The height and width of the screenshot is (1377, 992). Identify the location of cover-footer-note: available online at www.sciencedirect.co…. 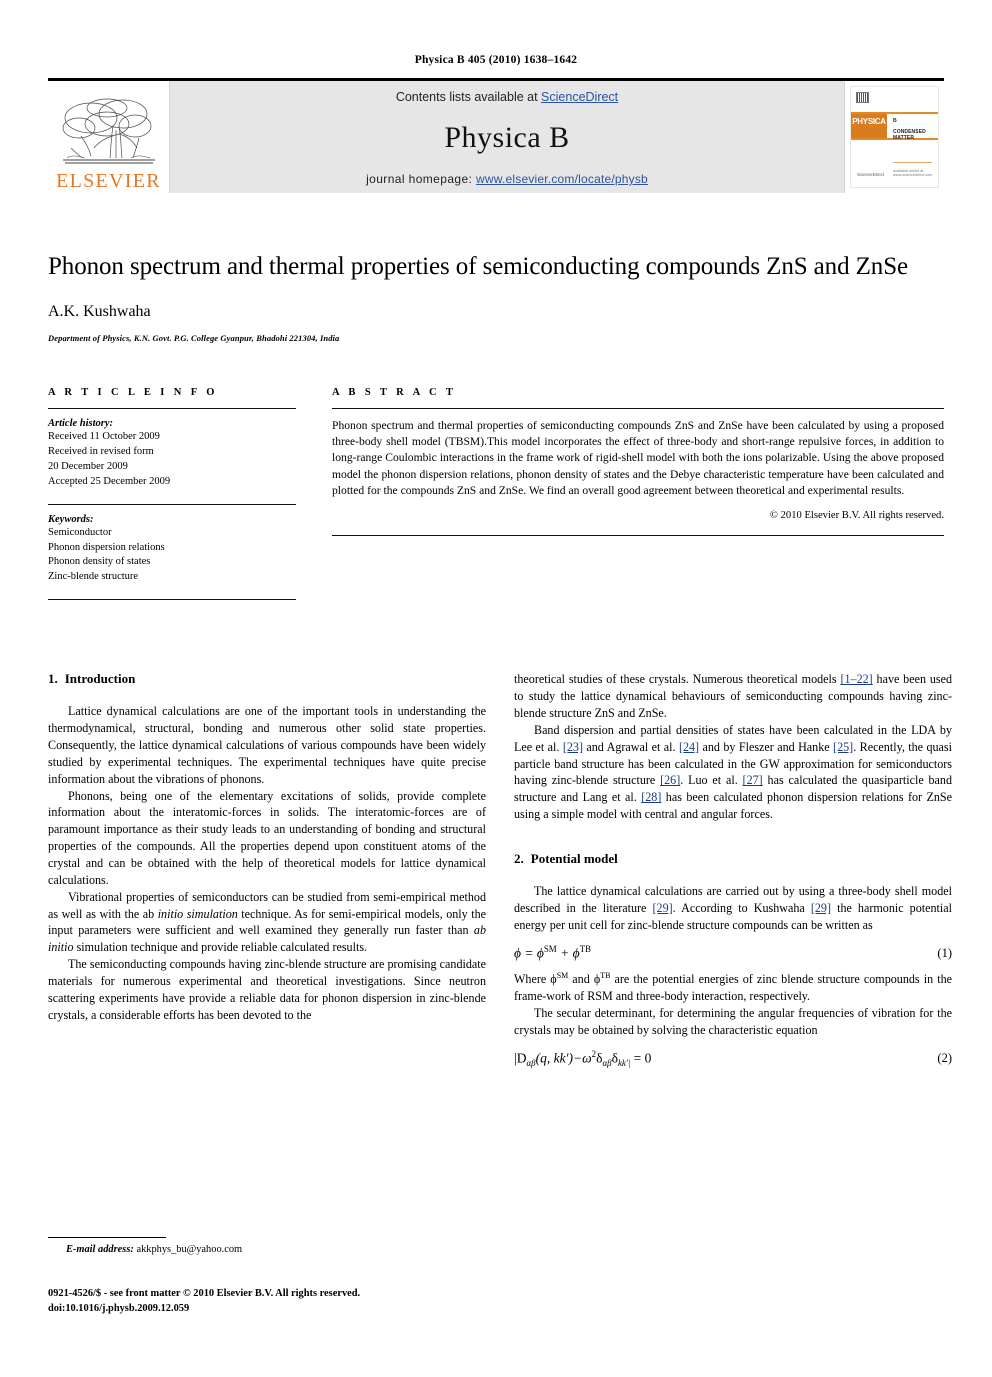
(913, 173).